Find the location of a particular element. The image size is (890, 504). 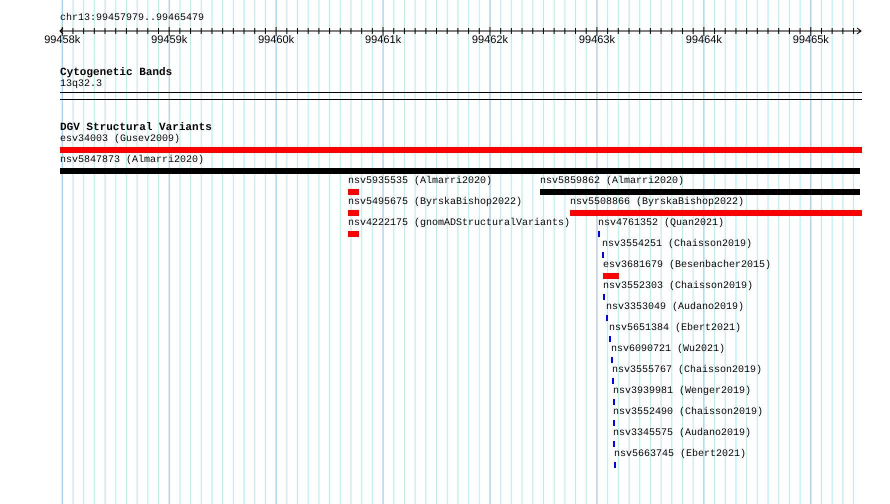

tick-label: 99459k is located at coordinates (169, 40).